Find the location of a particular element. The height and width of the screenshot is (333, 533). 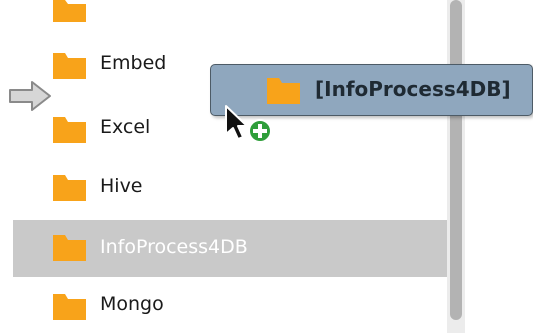

plus-badge-icon is located at coordinates (260, 131).